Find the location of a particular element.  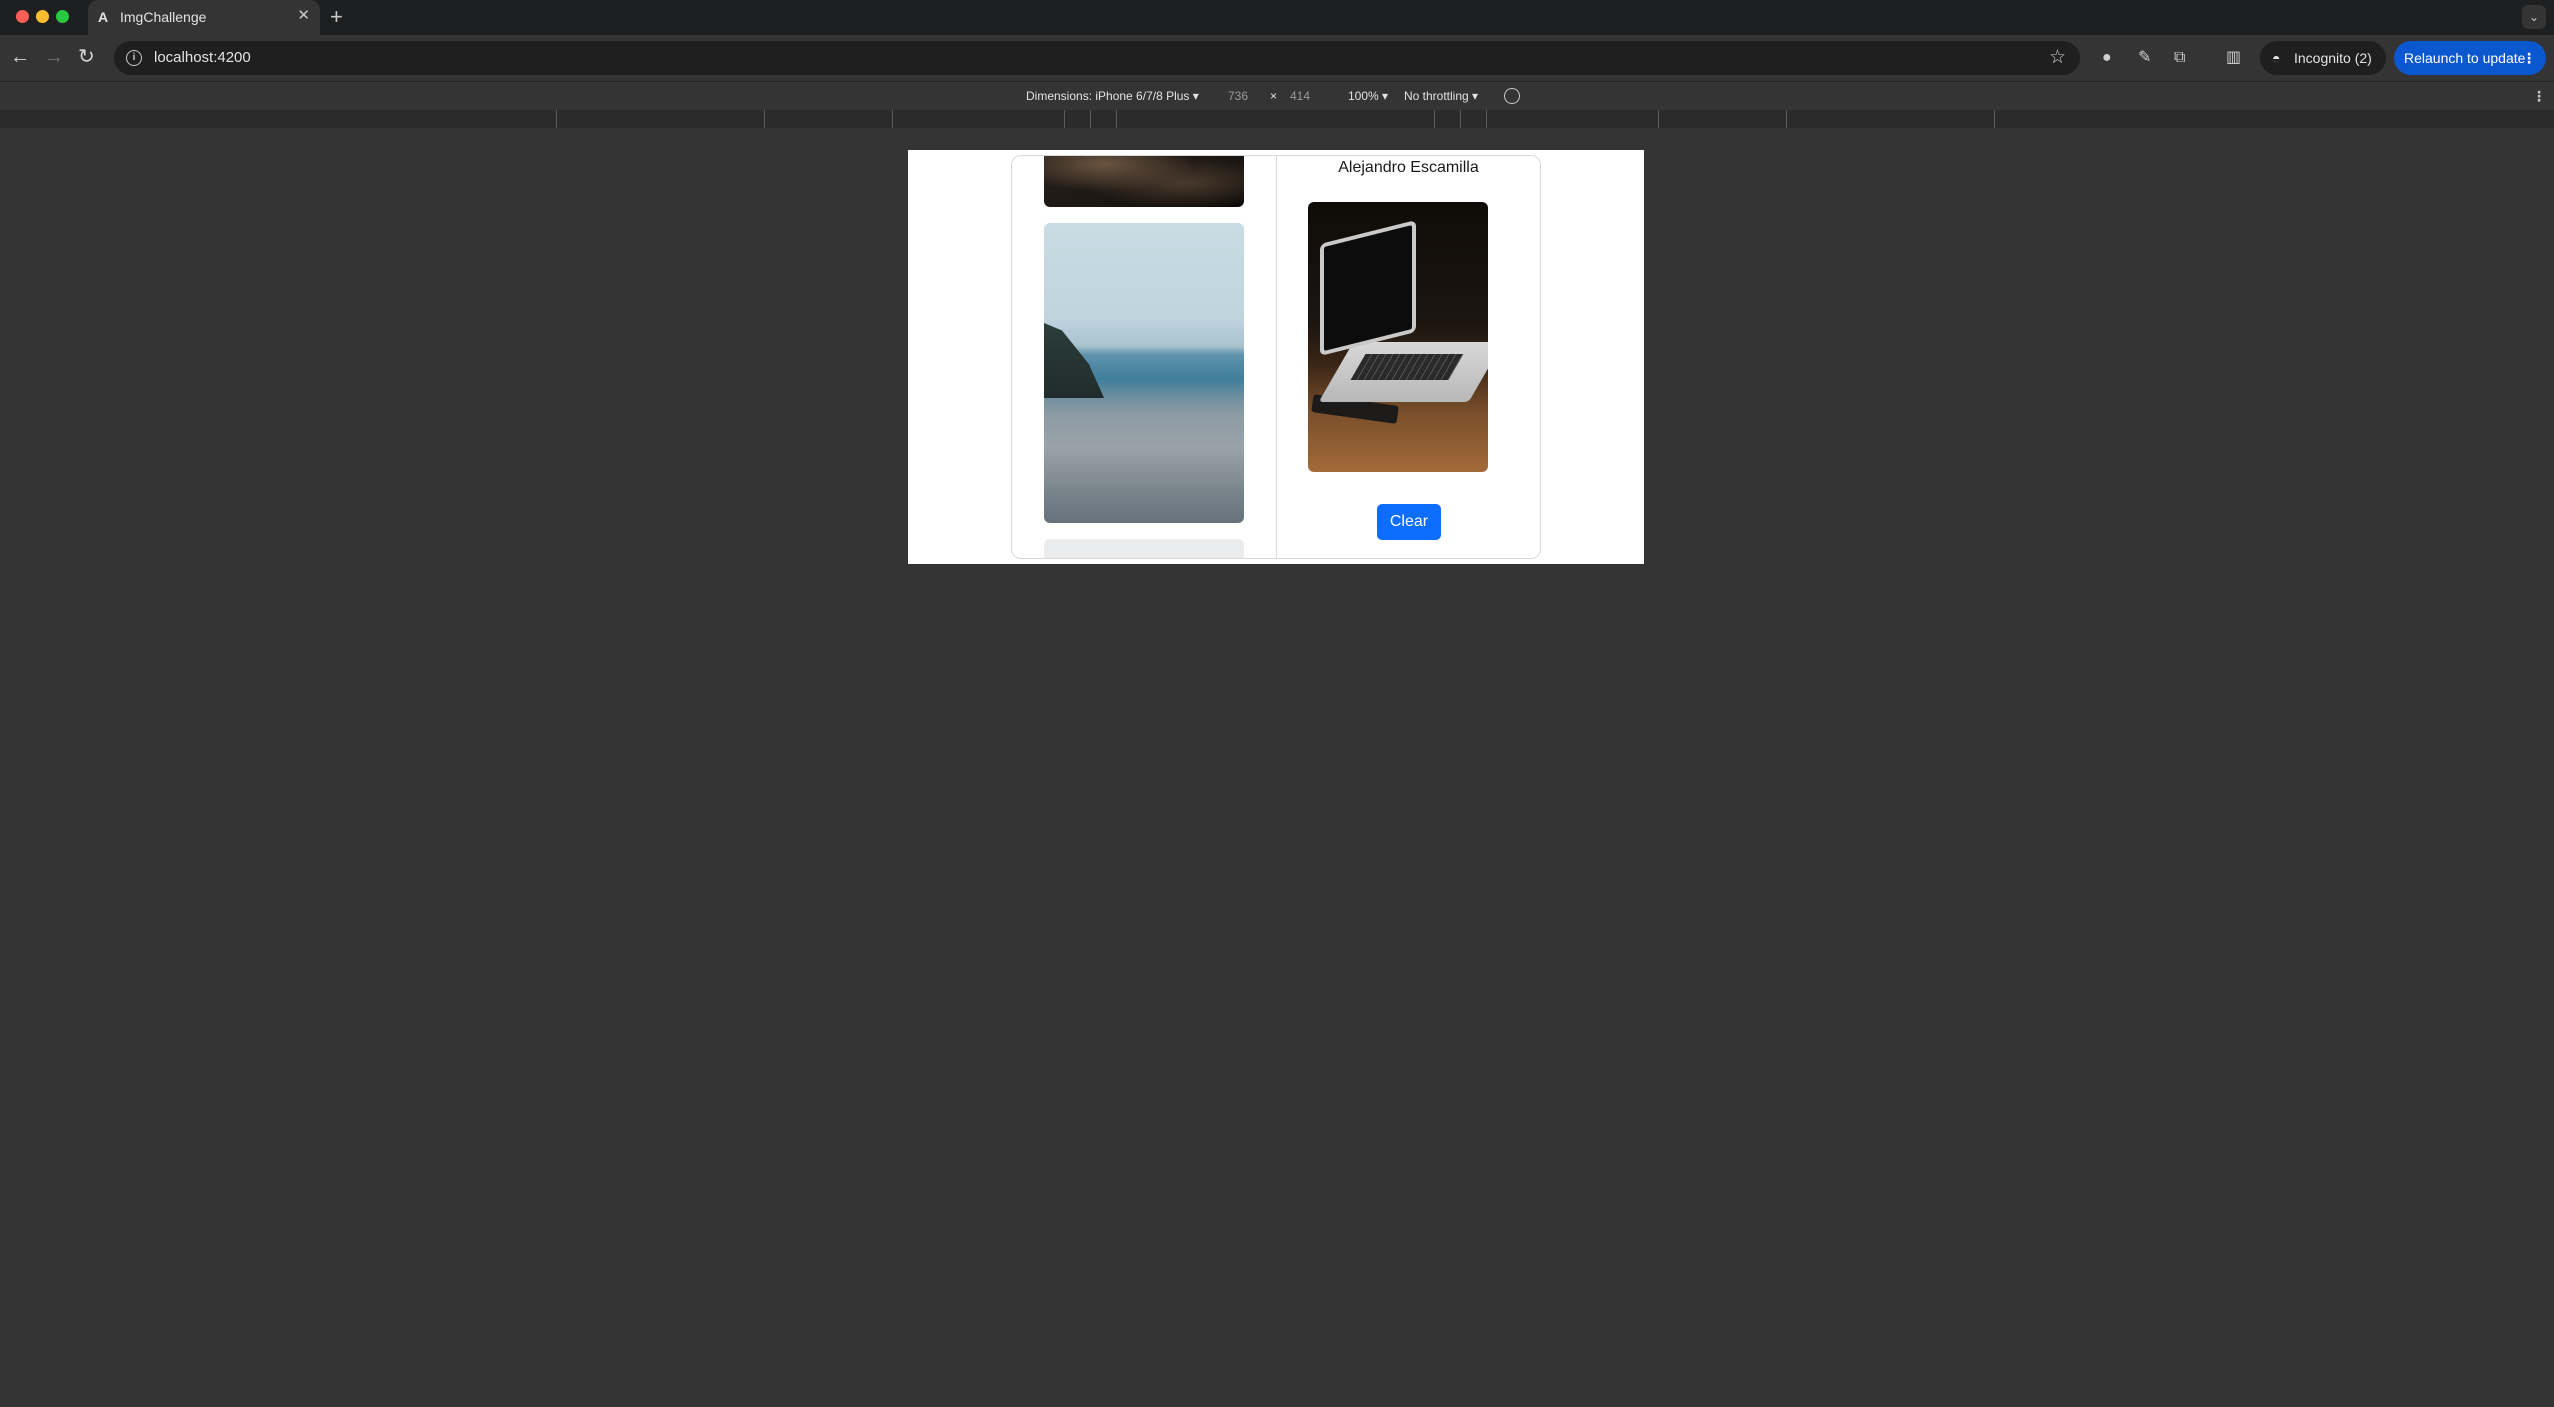

angular-favicon-icon: A is located at coordinates (103, 17).